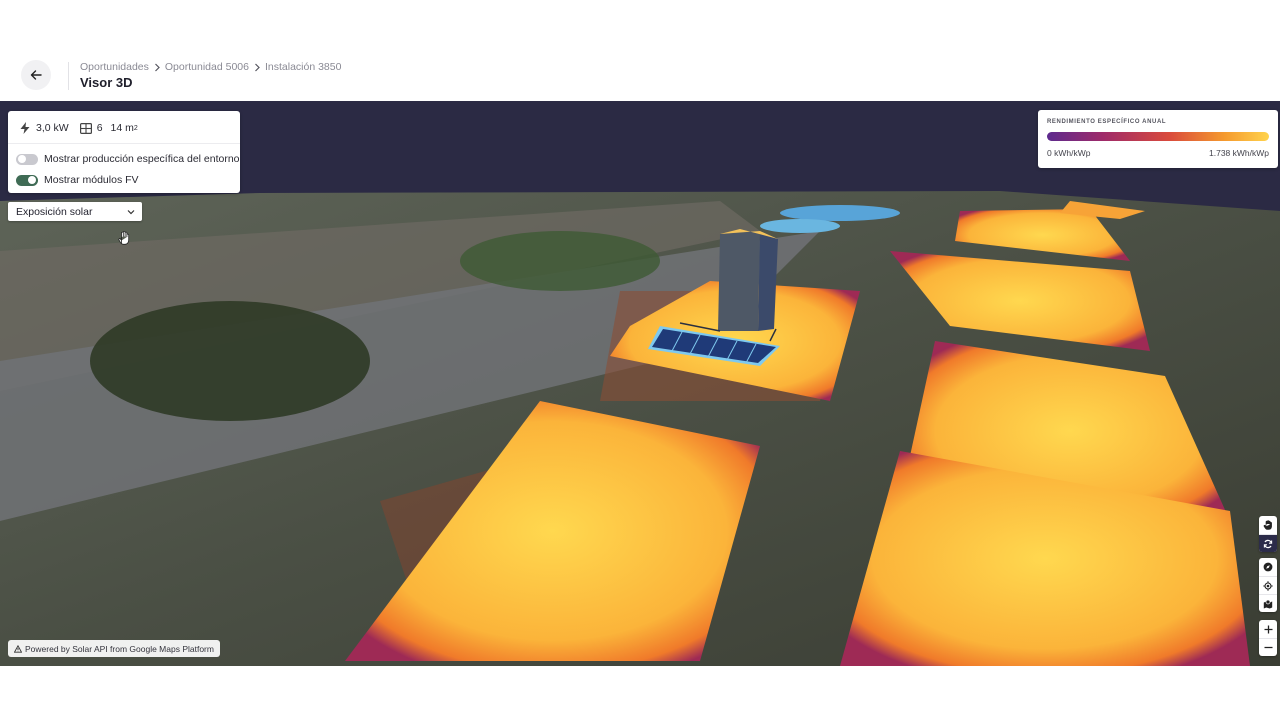 This screenshot has height=720, width=1280. I want to click on switch-off, so click(27, 159).